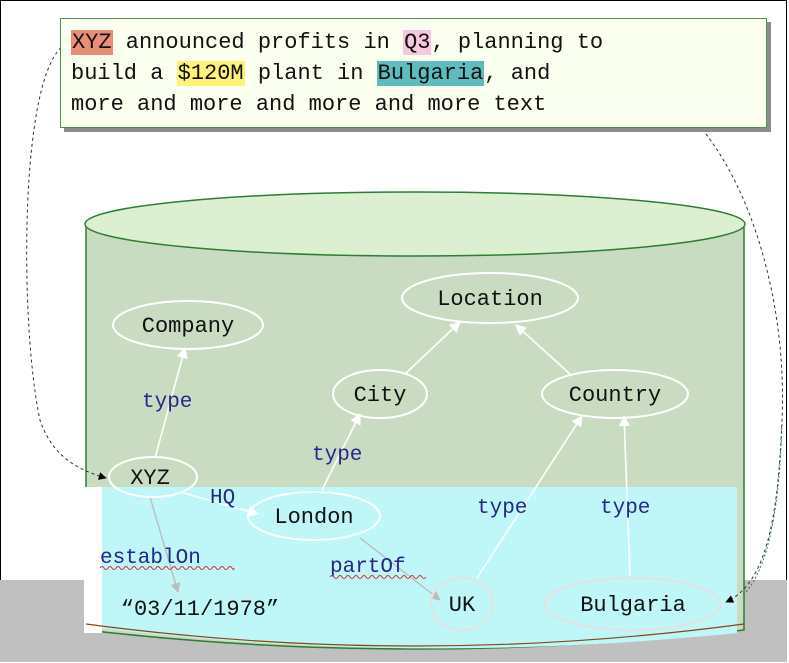 The width and height of the screenshot is (789, 663). Describe the element at coordinates (150, 478) in the screenshot. I see `node-xyz-label: XYZ` at that location.